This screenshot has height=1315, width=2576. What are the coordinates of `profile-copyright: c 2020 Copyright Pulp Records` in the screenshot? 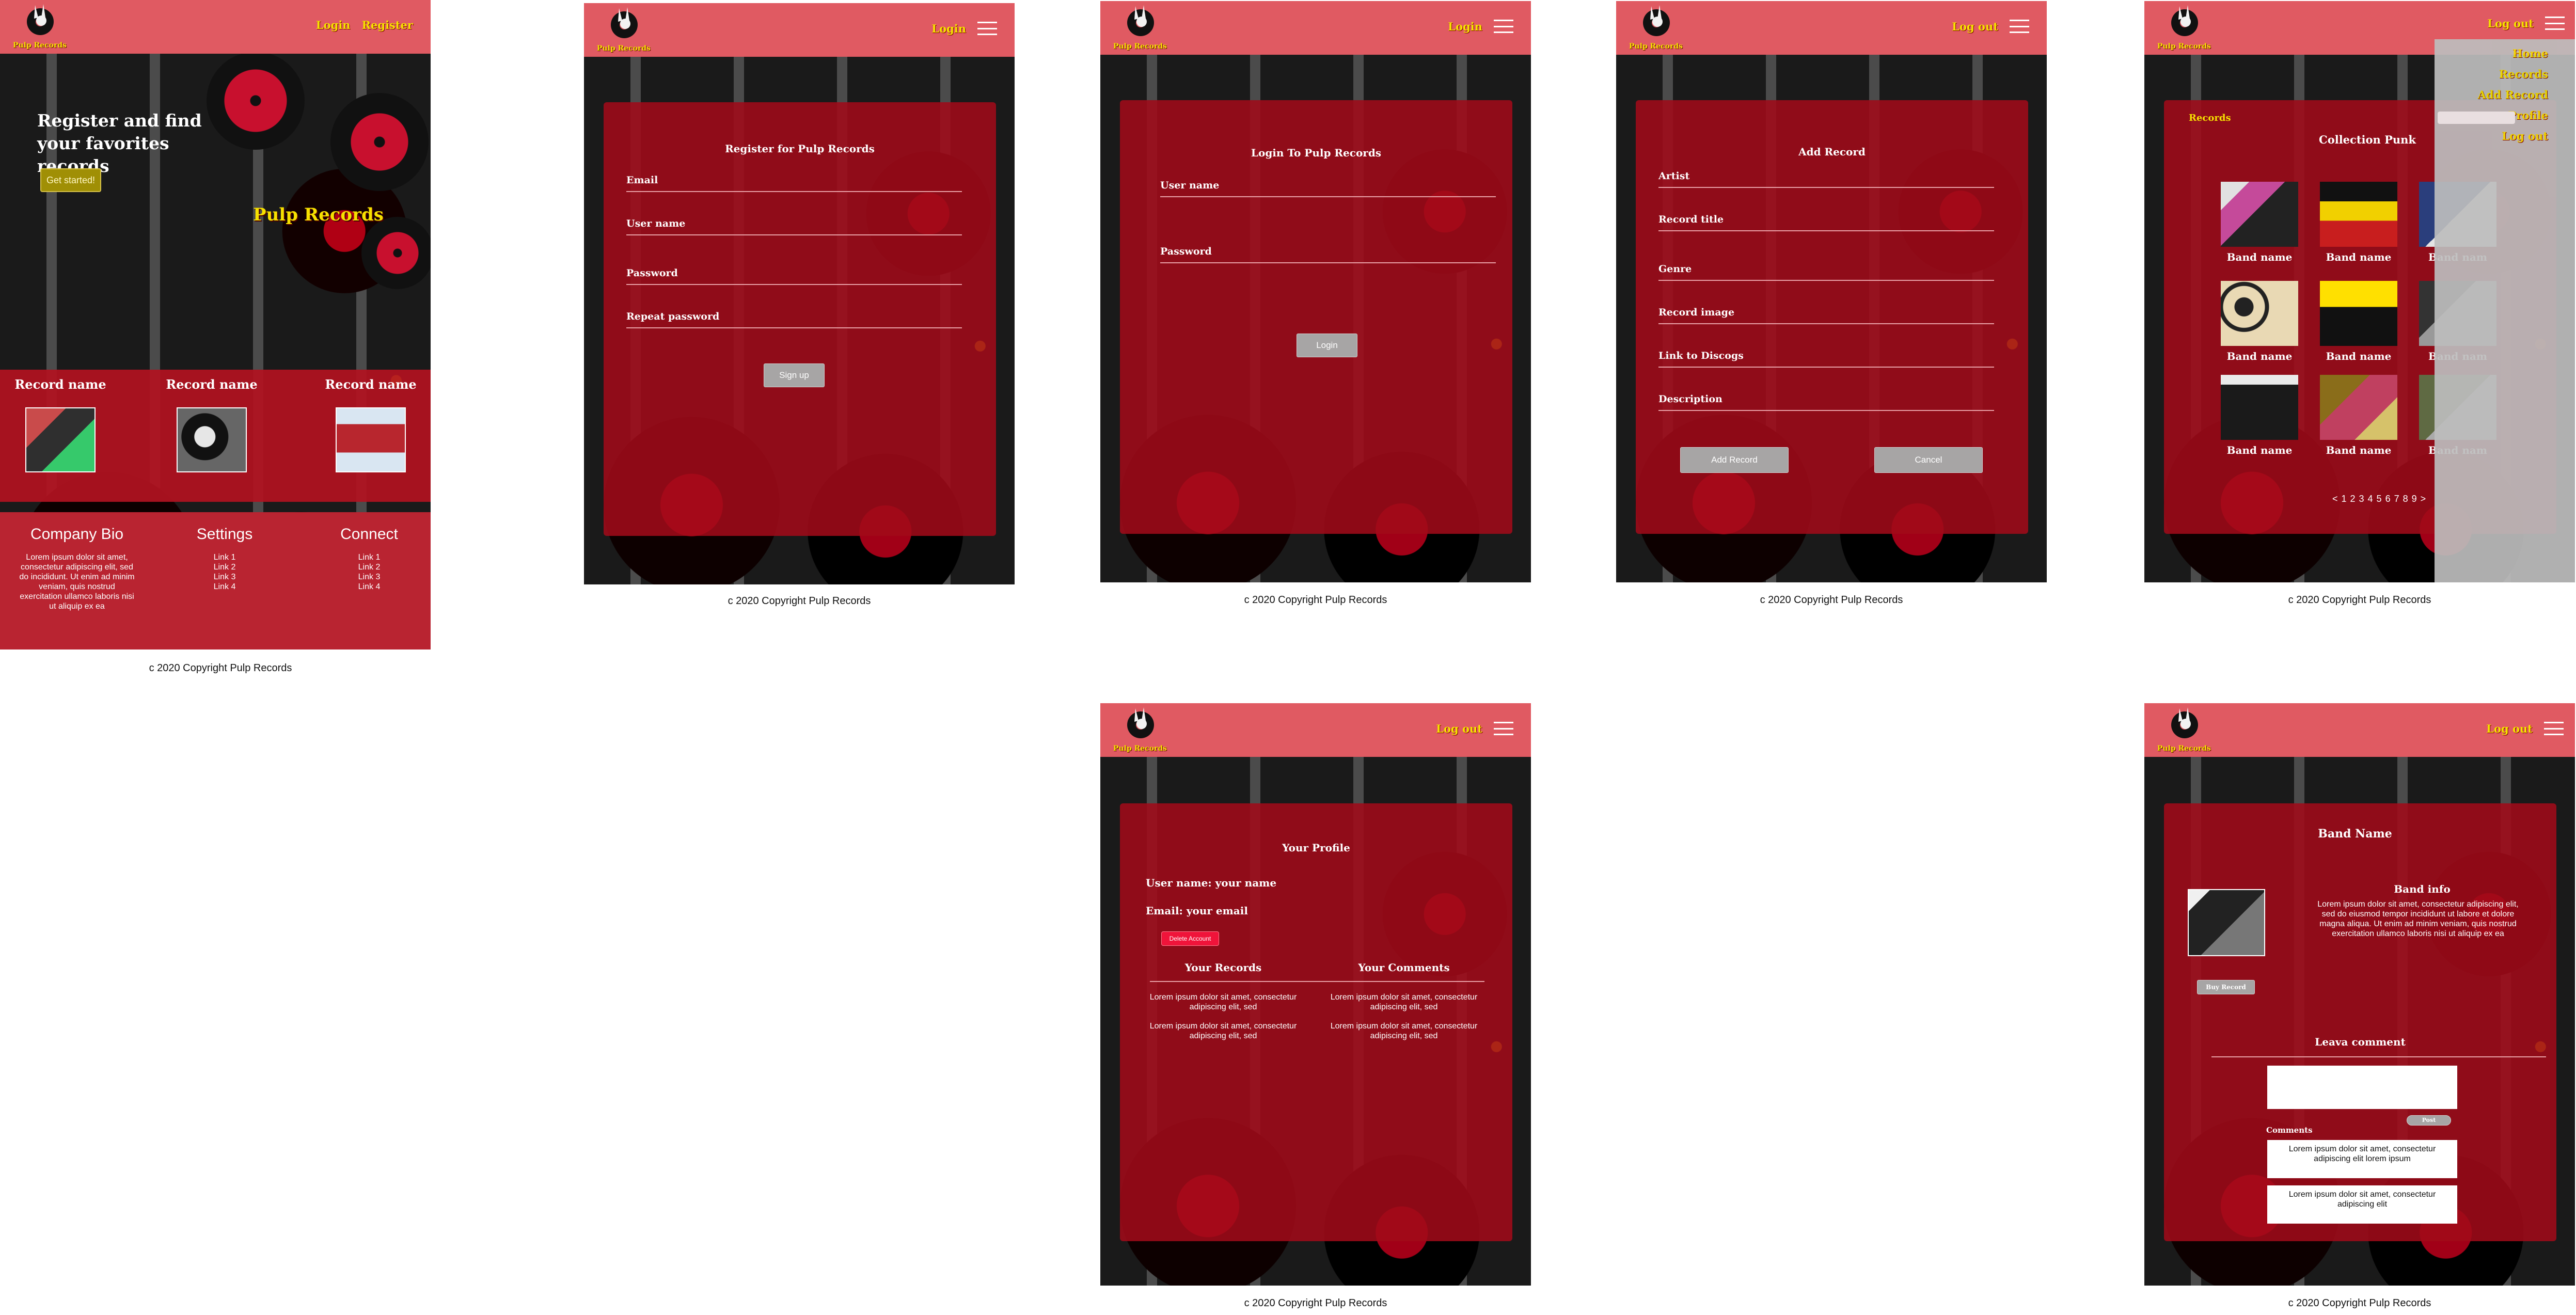 It's located at (1316, 1303).